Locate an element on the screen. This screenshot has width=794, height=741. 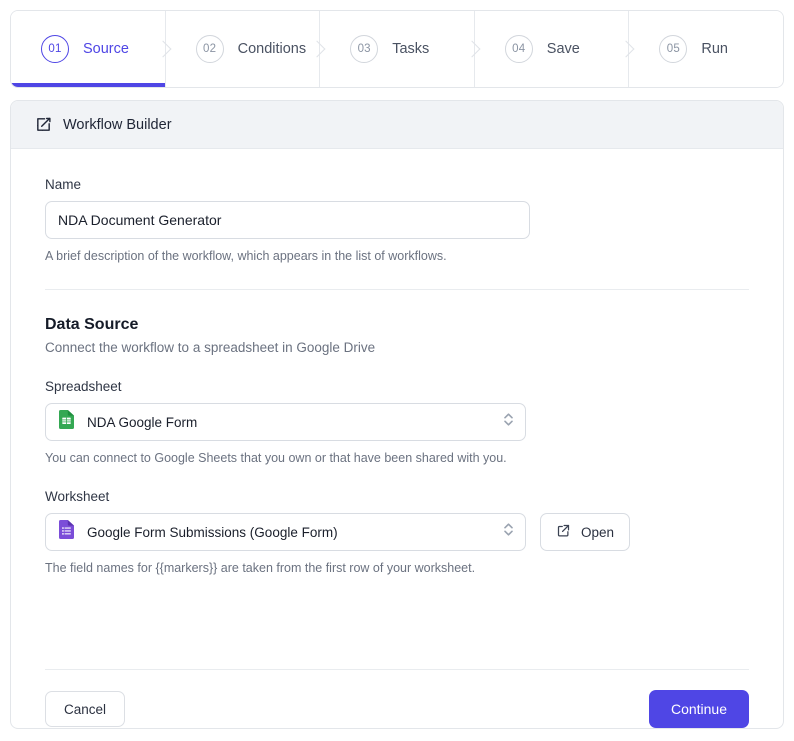
card-header-title: Workflow Builder is located at coordinates (117, 124).